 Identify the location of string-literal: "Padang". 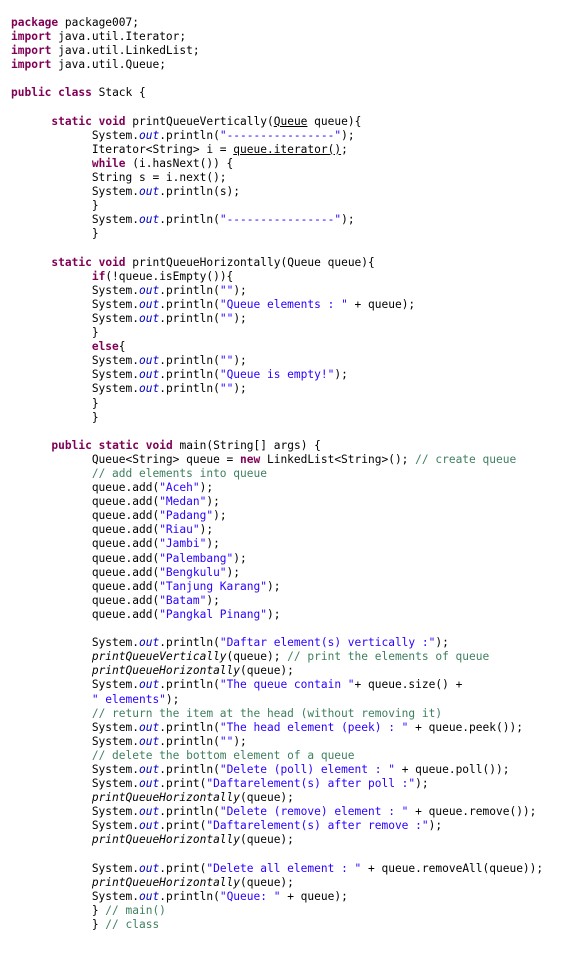
(186, 516).